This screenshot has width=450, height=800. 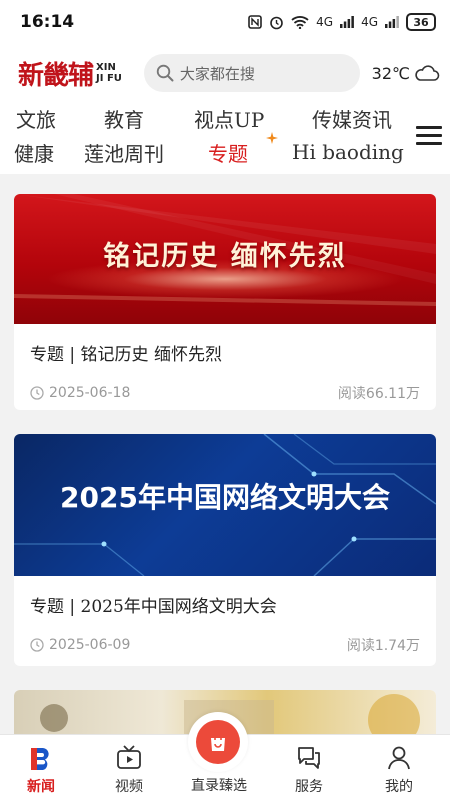 I want to click on tab-news: 新闻, so click(x=43, y=767).